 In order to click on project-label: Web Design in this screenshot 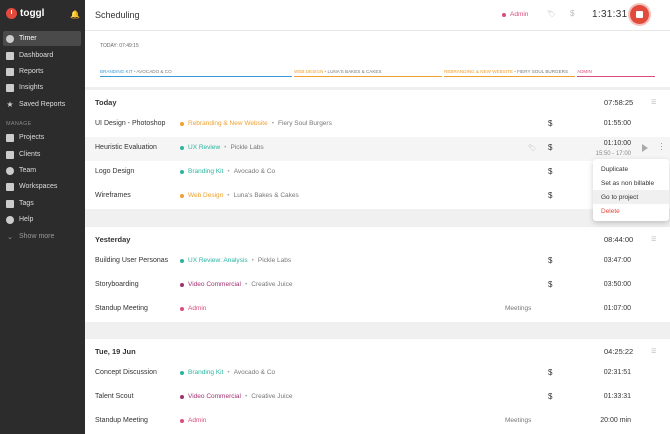, I will do `click(206, 195)`.